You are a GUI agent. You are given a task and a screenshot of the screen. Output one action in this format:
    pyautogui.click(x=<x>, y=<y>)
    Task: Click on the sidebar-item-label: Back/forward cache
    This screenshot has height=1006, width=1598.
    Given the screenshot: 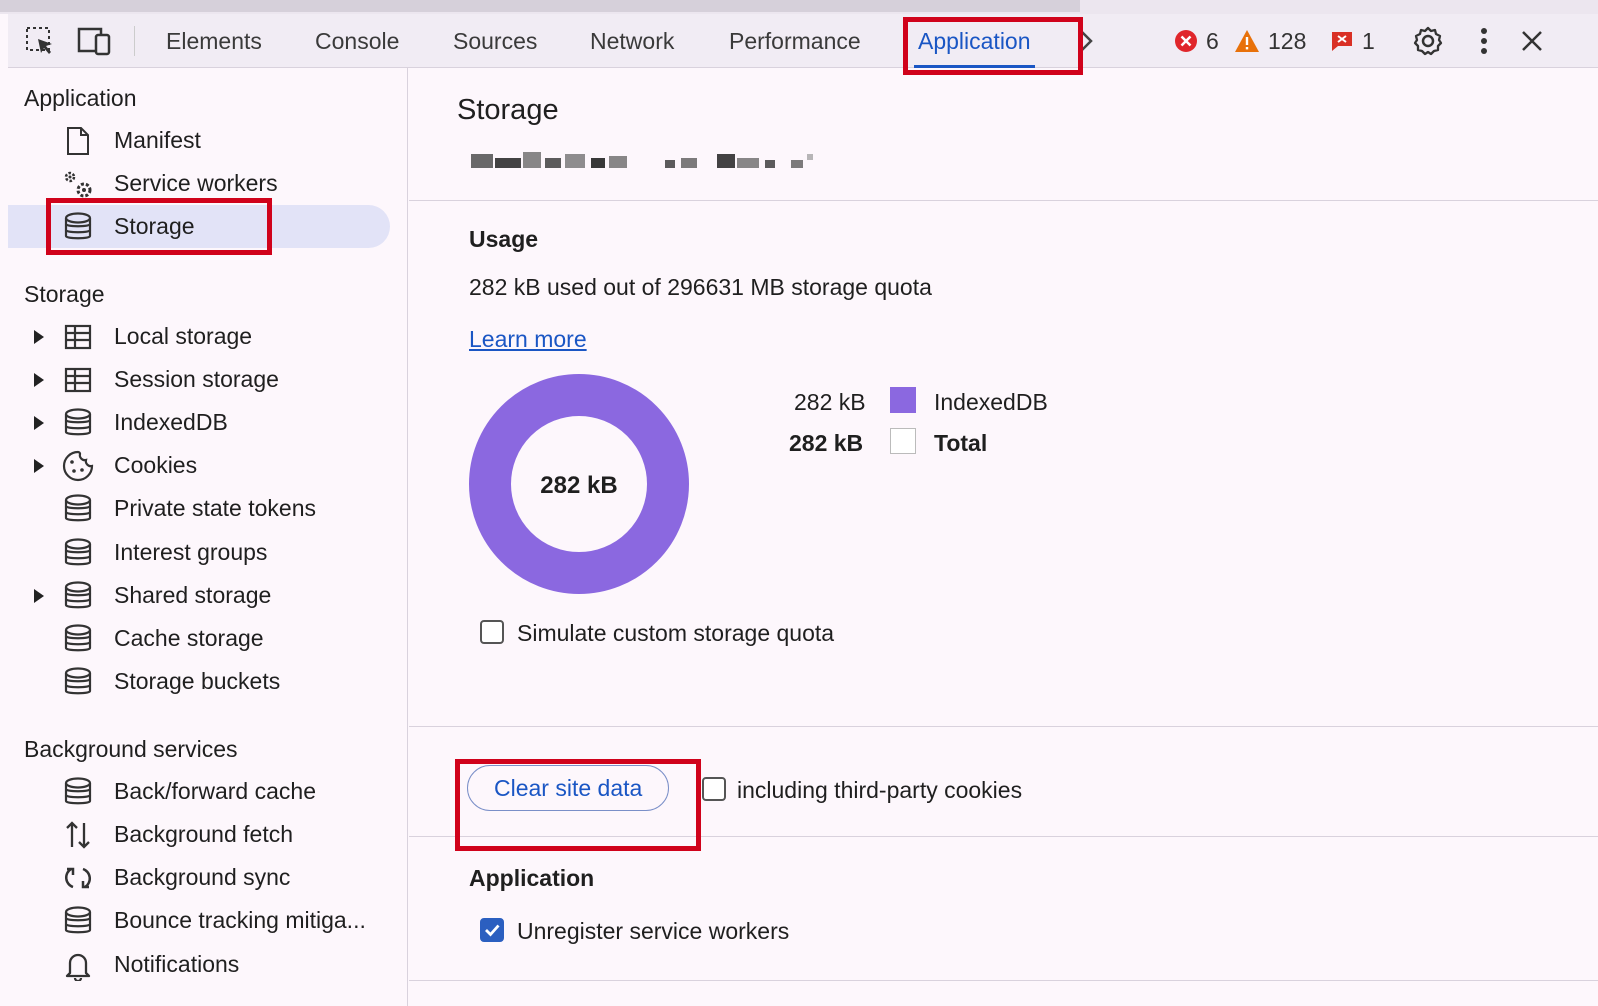 What is the action you would take?
    pyautogui.click(x=215, y=791)
    